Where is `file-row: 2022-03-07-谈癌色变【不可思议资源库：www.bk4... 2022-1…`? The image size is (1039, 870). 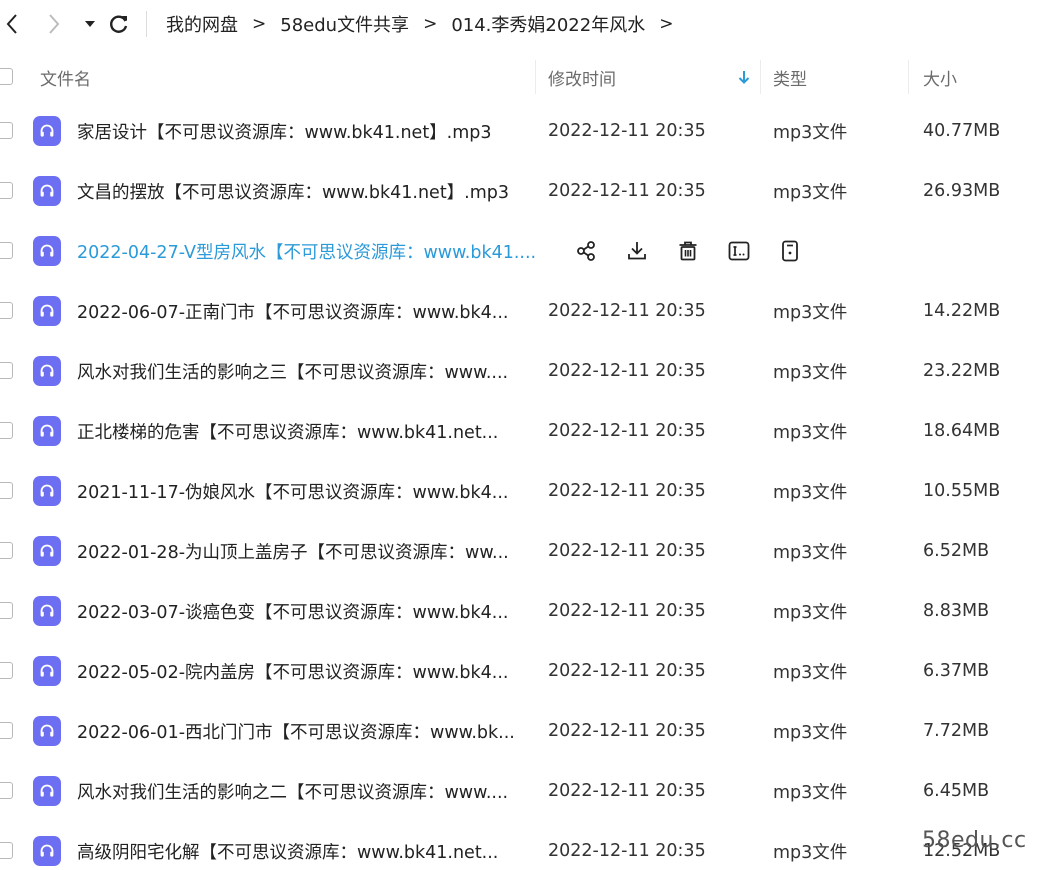 file-row: 2022-03-07-谈癌色变【不可思议资源库：www.bk4... 2022-1… is located at coordinates (519, 611).